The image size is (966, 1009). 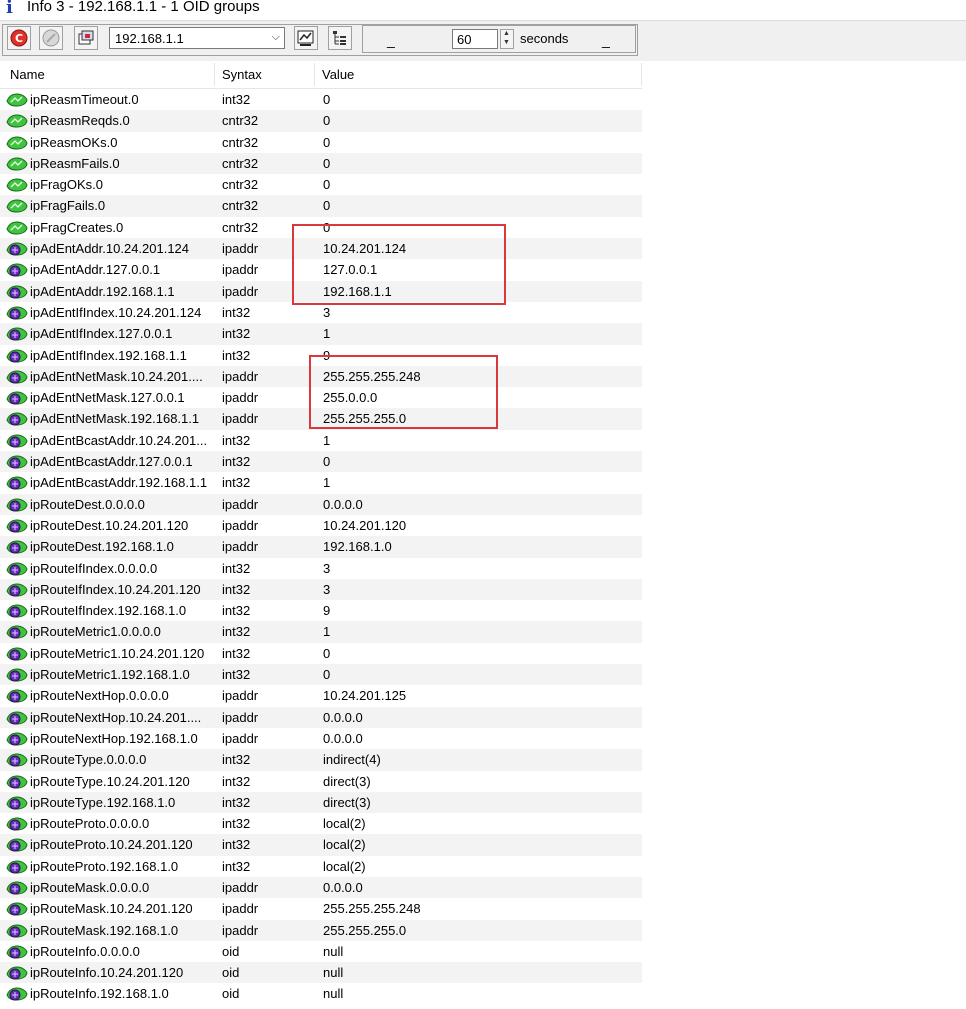 What do you see at coordinates (149, 38) in the screenshot?
I see `host-value: 192.168.1.1` at bounding box center [149, 38].